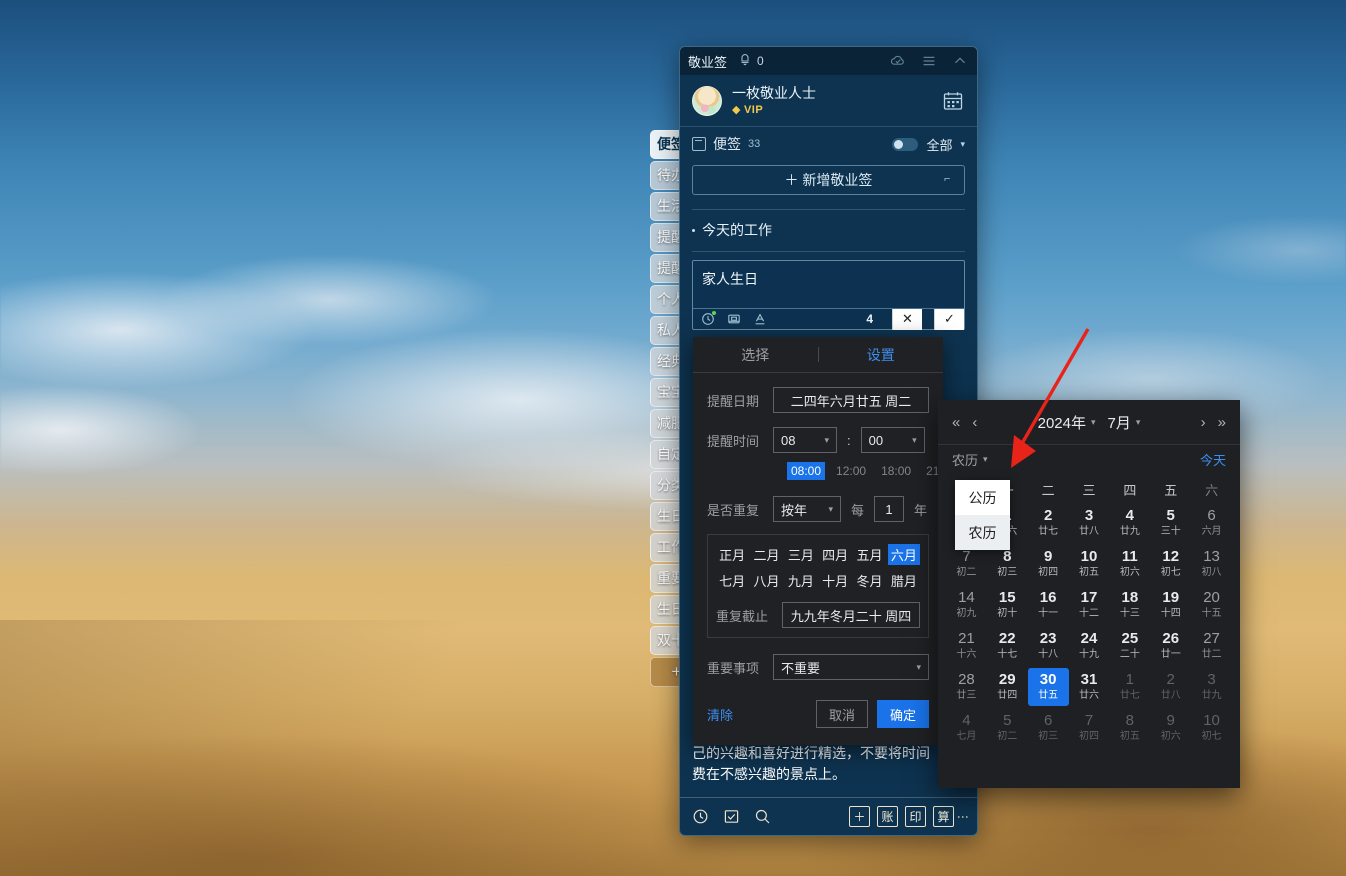 The width and height of the screenshot is (1346, 876). What do you see at coordinates (939, 144) in the screenshot?
I see `filter-label: 全部` at bounding box center [939, 144].